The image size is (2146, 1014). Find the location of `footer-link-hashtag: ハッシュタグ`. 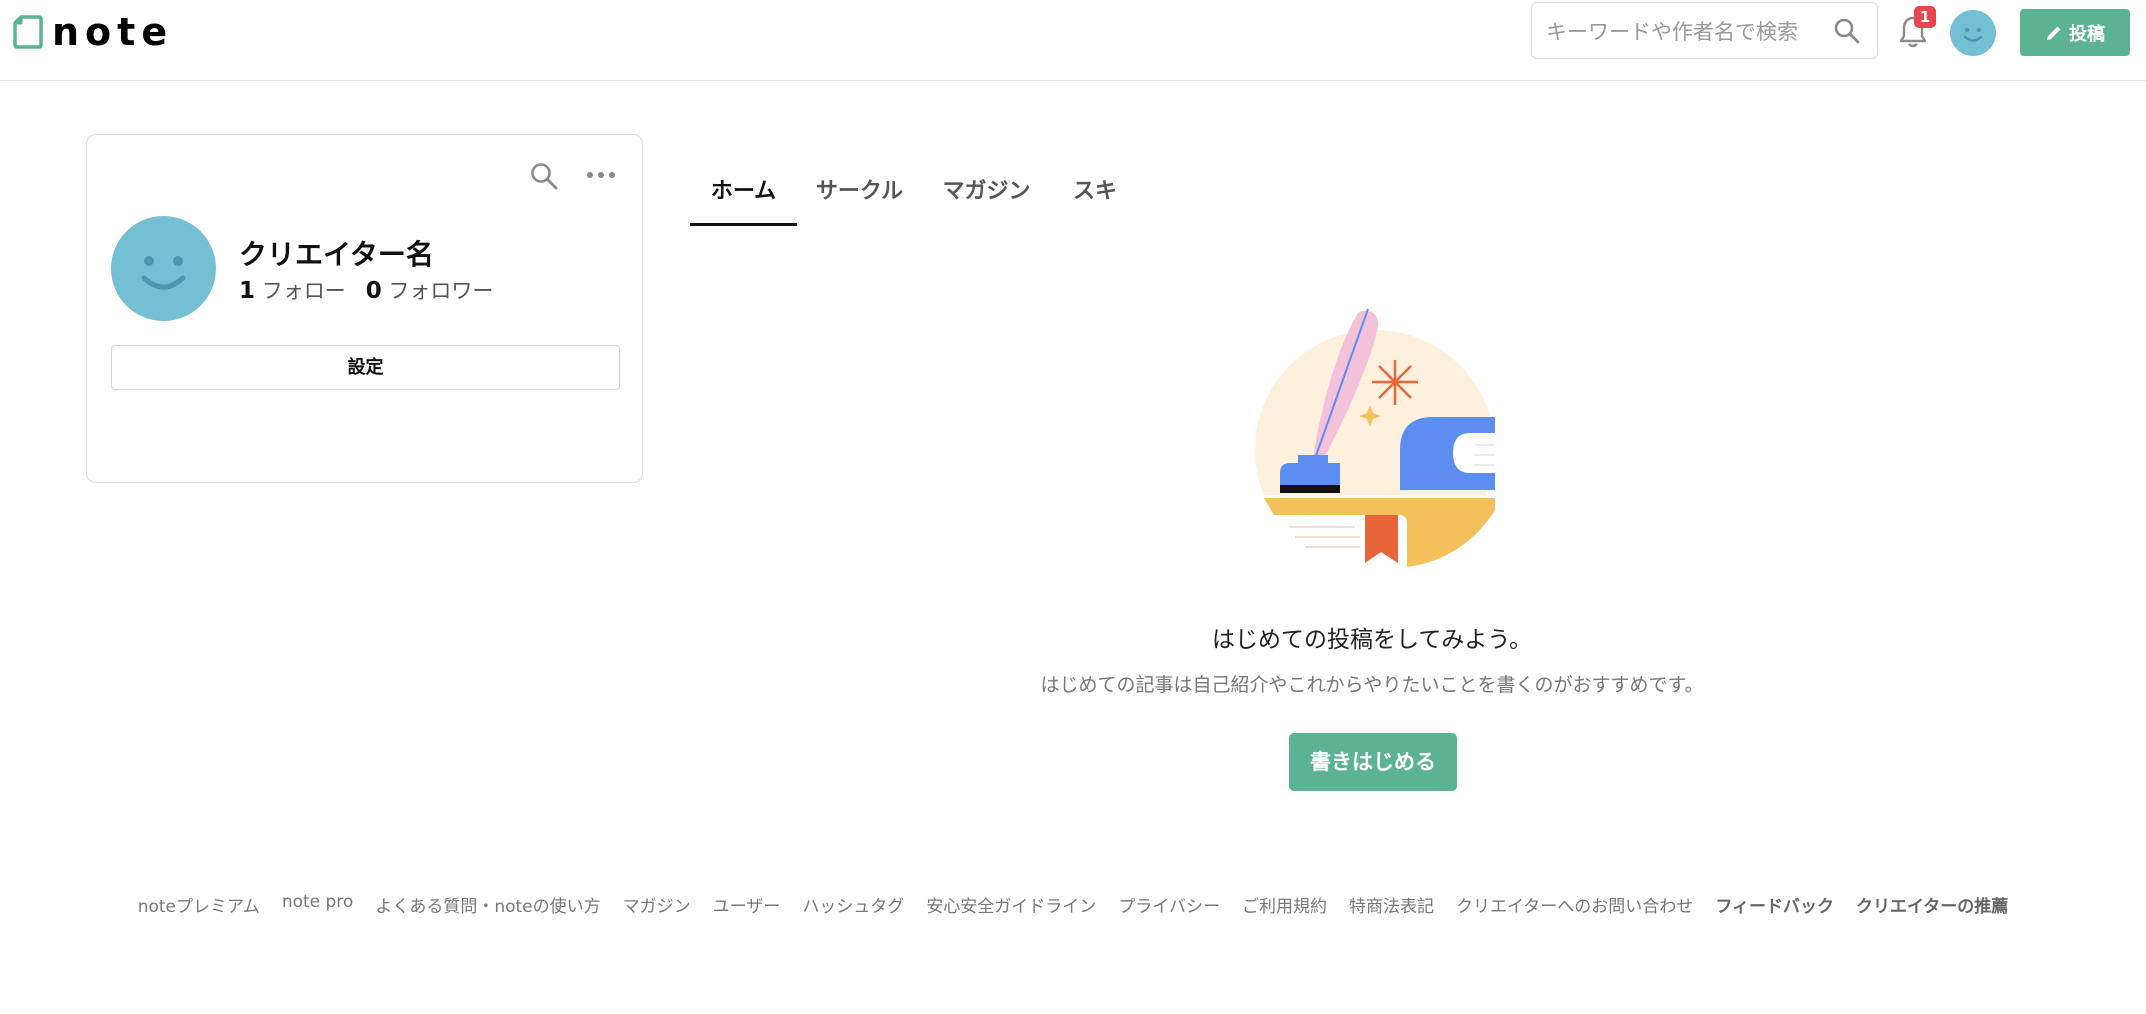

footer-link-hashtag: ハッシュタグ is located at coordinates (853, 904).